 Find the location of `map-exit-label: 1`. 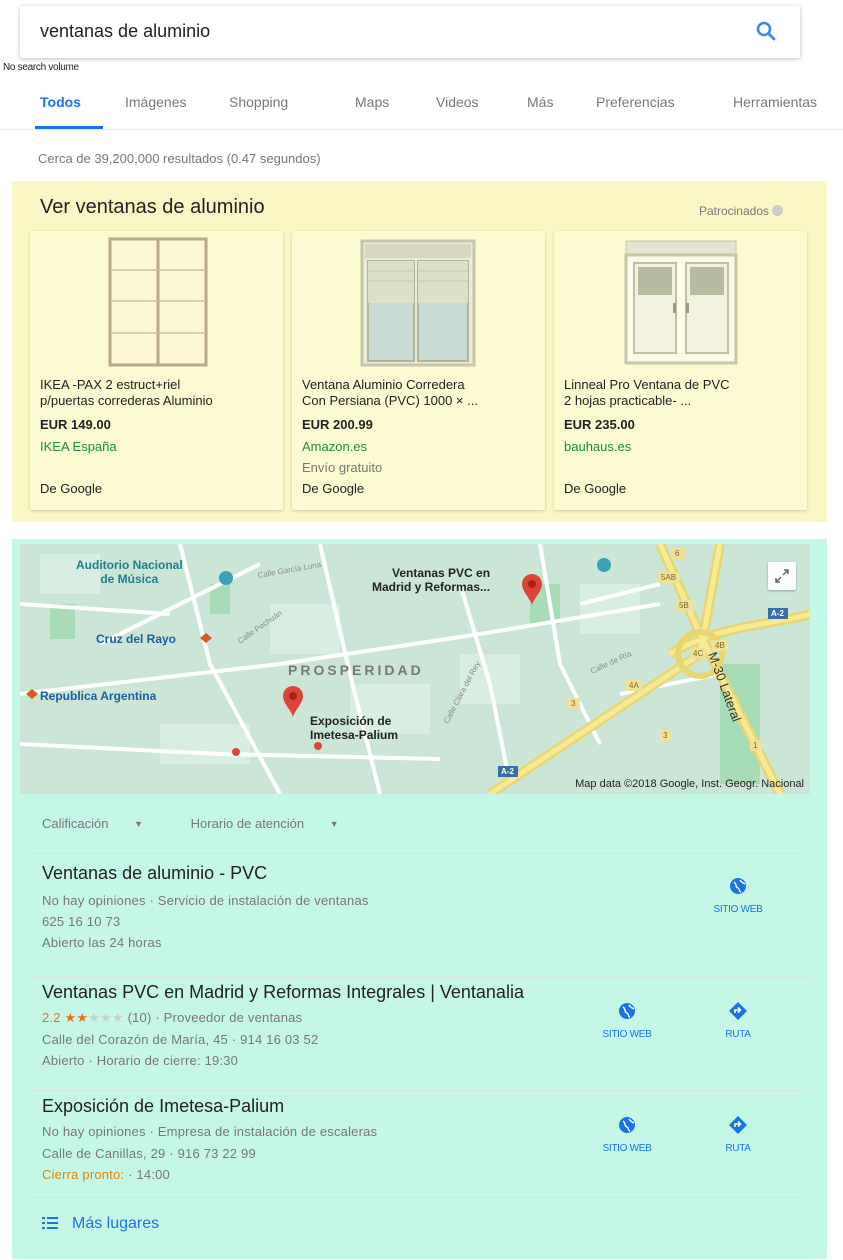

map-exit-label: 1 is located at coordinates (755, 745).